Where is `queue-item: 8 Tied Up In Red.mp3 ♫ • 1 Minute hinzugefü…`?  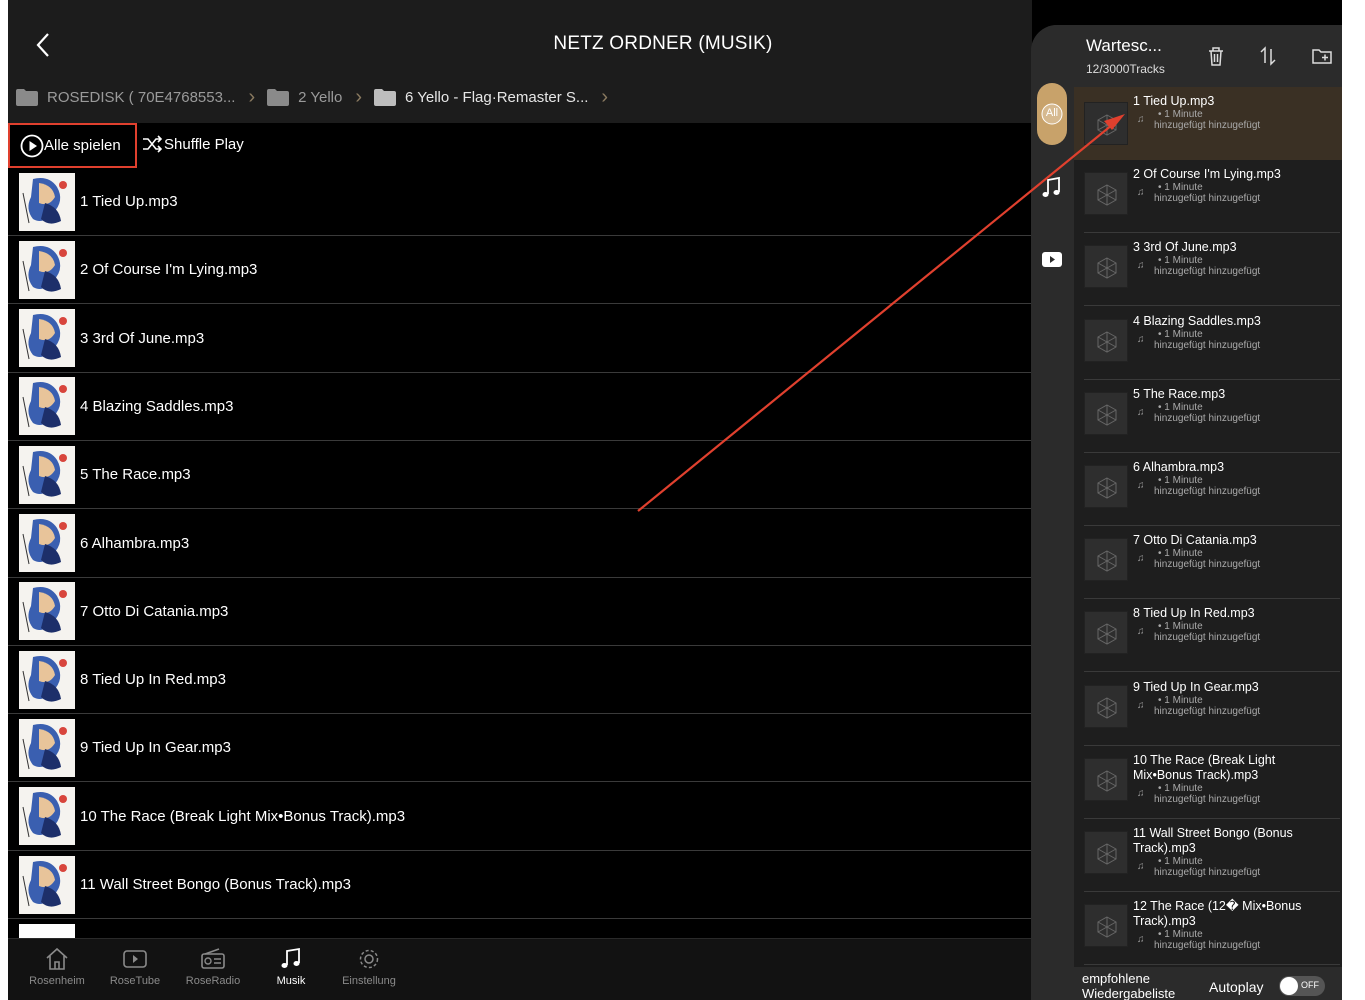
queue-item: 8 Tied Up In Red.mp3 ♫ • 1 Minute hinzugefü… is located at coordinates (1212, 636).